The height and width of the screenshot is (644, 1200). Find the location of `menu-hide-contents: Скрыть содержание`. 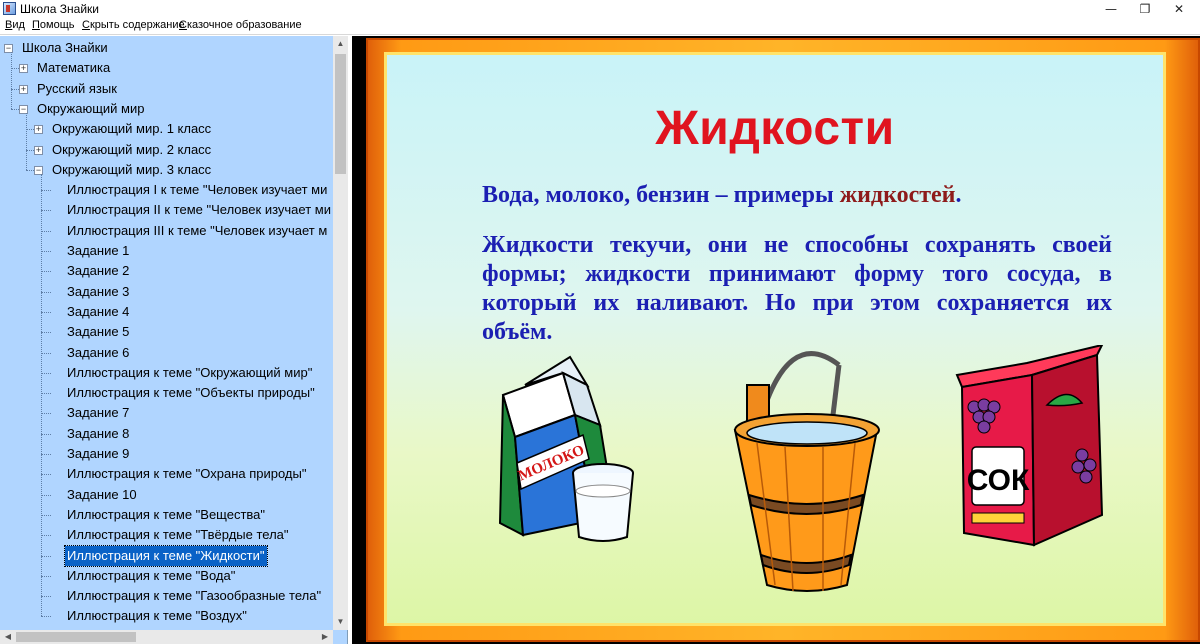

menu-hide-contents: Скрыть содержание is located at coordinates (133, 25).